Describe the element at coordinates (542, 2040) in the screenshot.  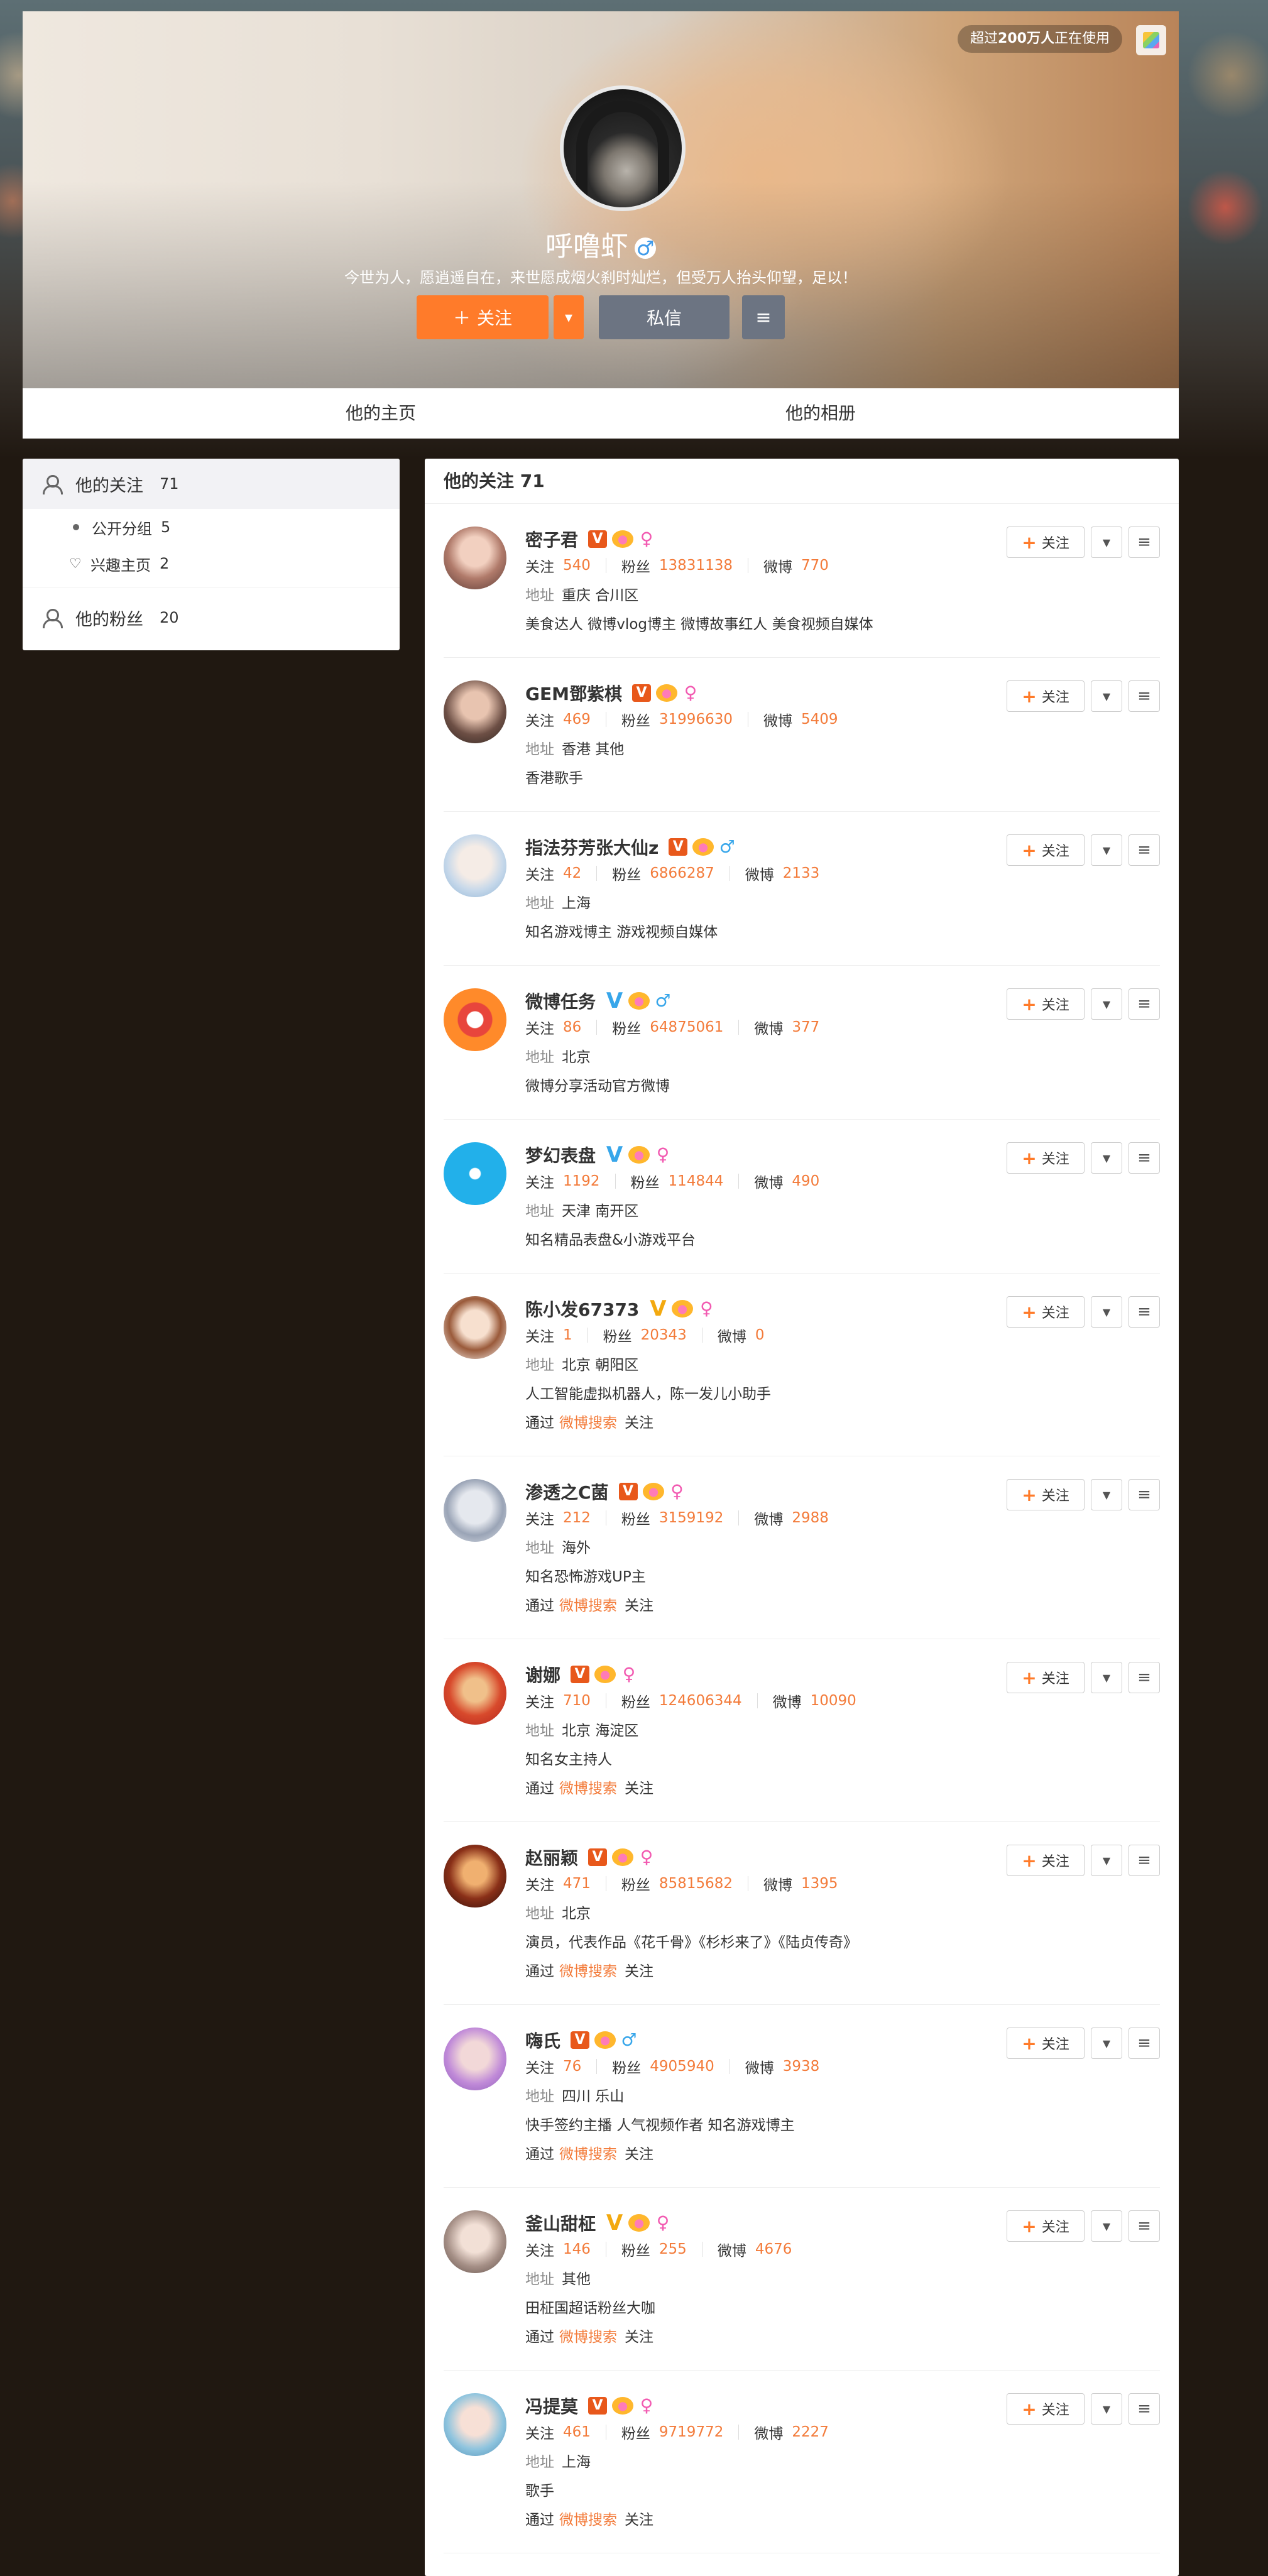
I see `user-name-link: 嗨氏` at that location.